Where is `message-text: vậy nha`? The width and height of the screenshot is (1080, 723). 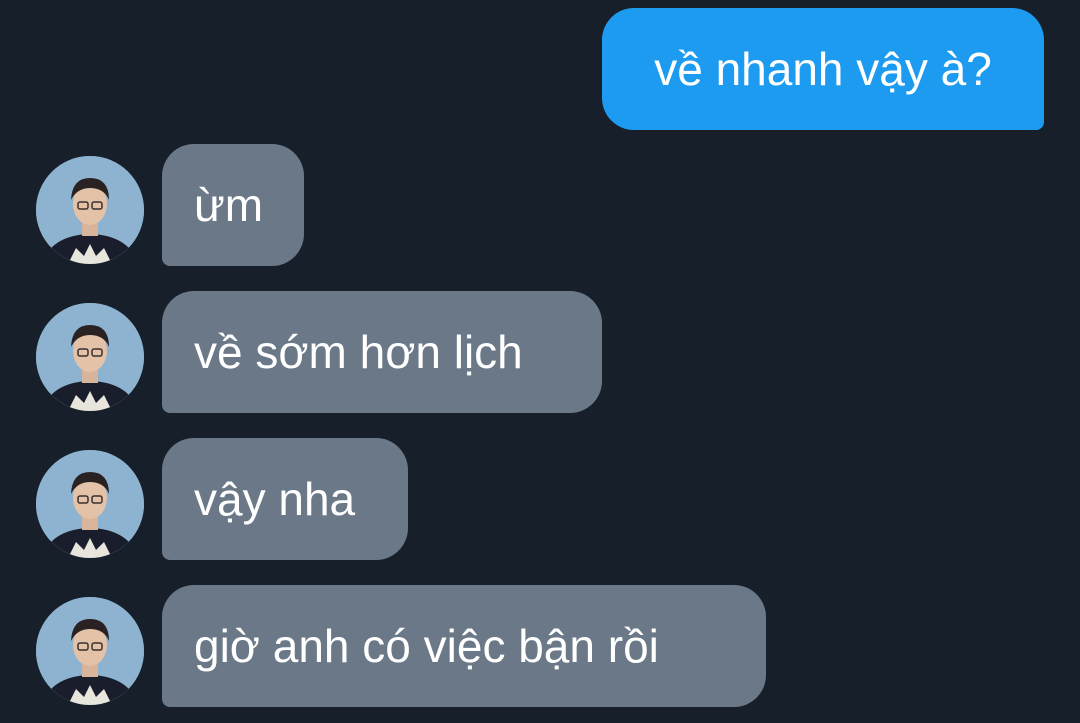
message-text: vậy nha is located at coordinates (275, 499).